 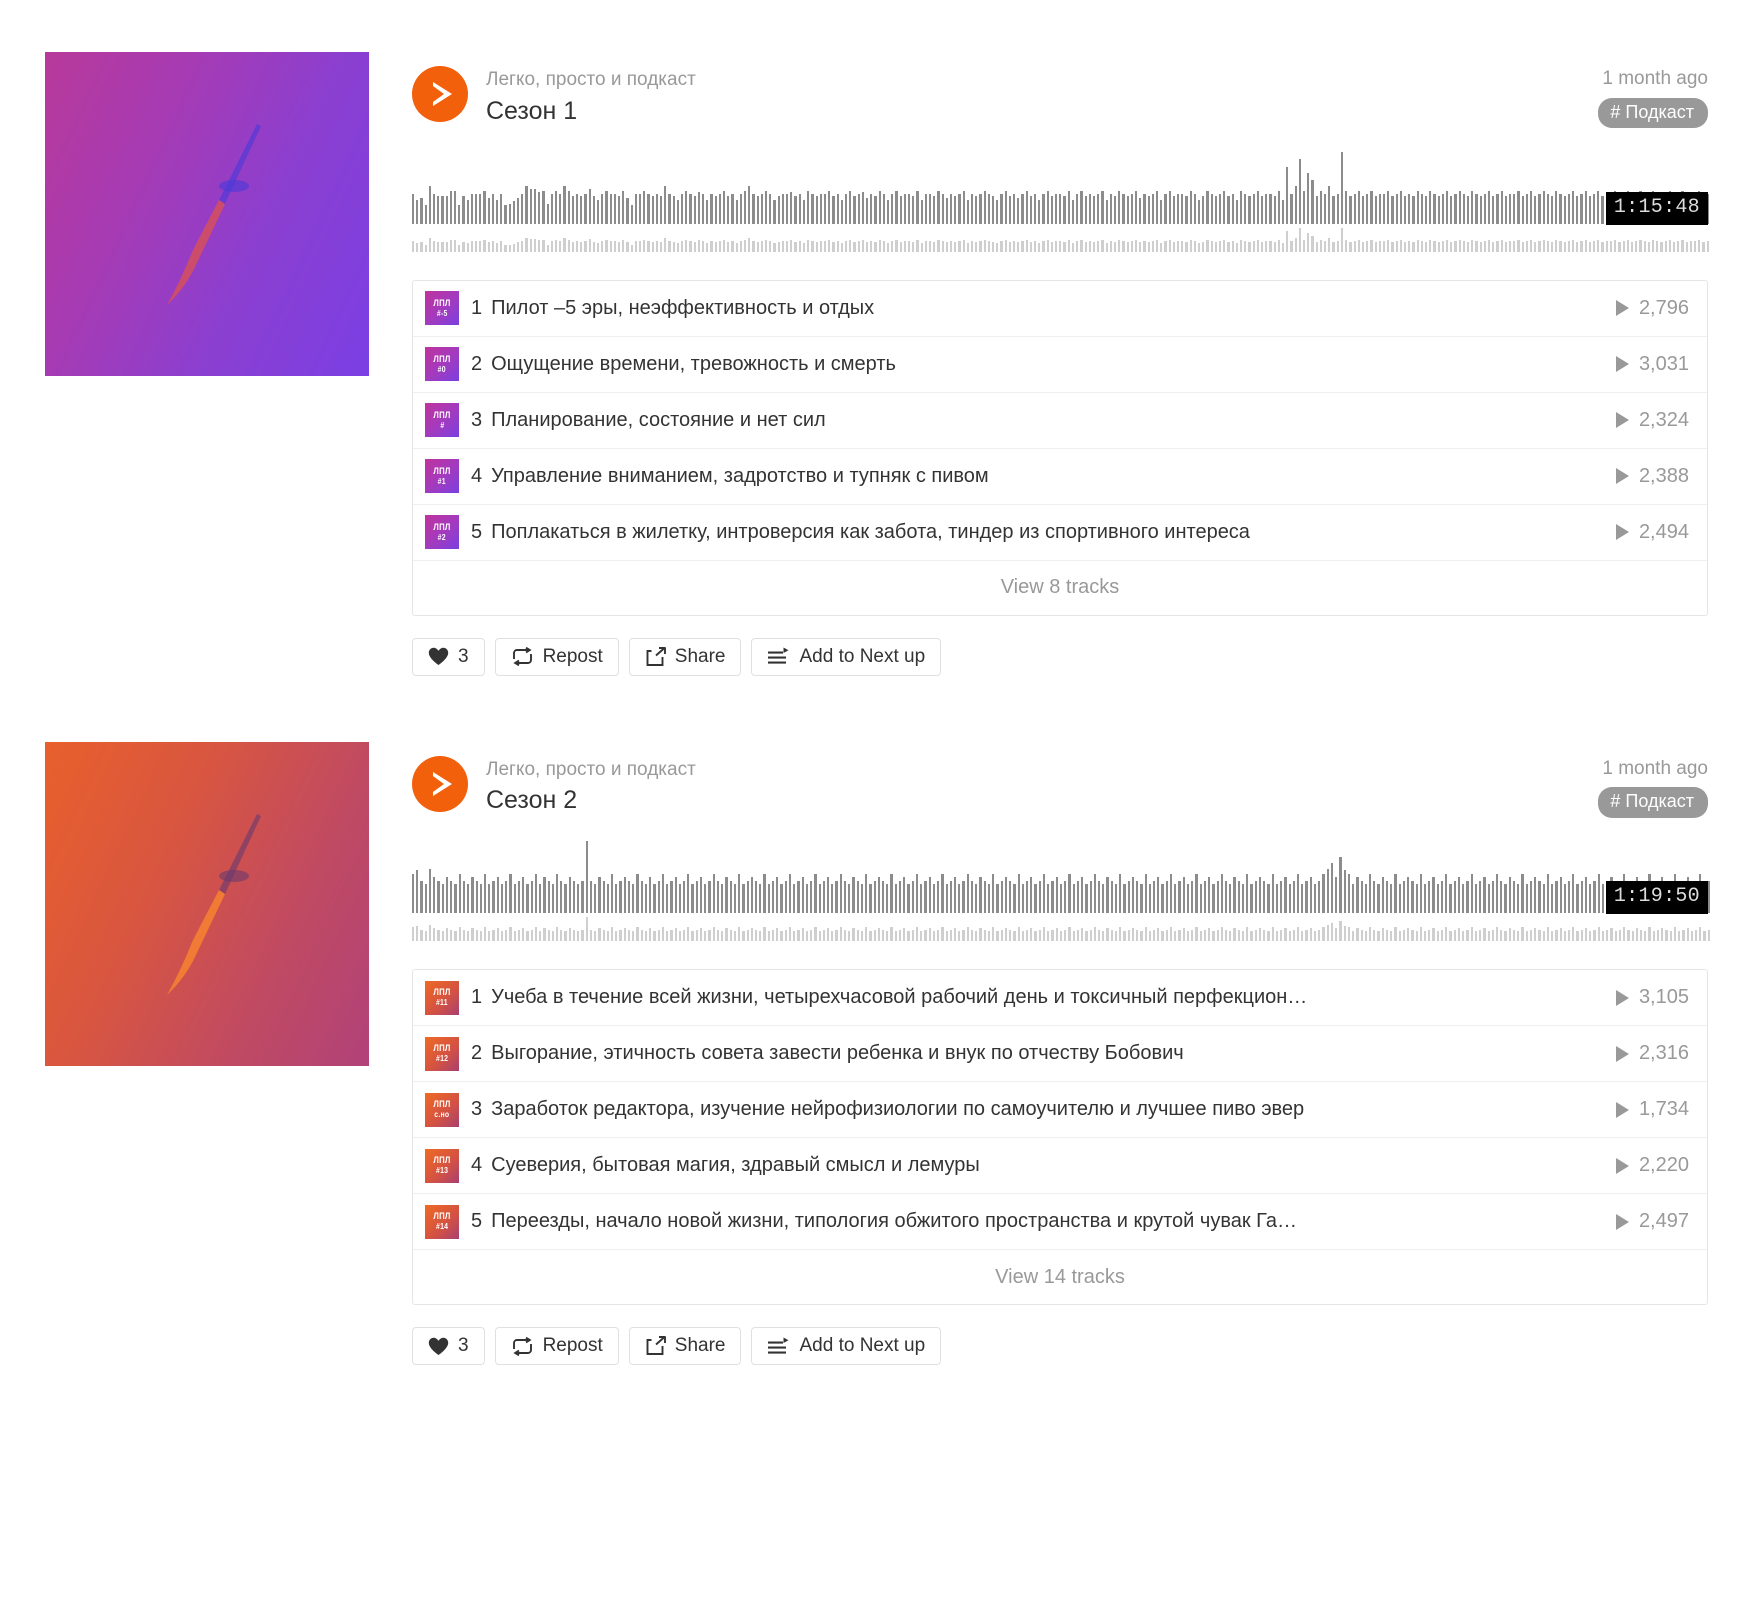 I want to click on playlist-title: Сезон 1, so click(x=591, y=111).